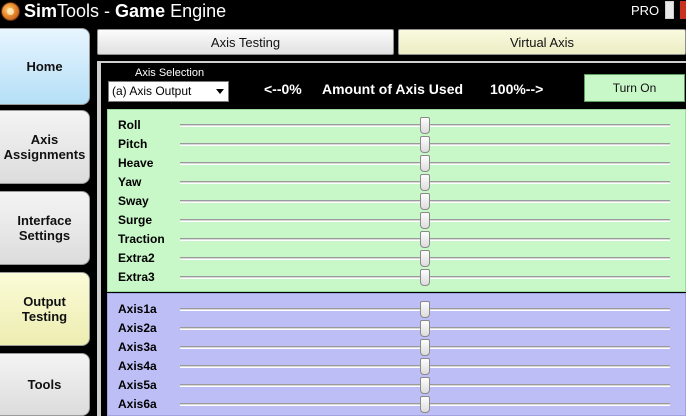 The height and width of the screenshot is (416, 686). Describe the element at coordinates (397, 385) in the screenshot. I see `output-axis-slider-row: Axis5a` at that location.